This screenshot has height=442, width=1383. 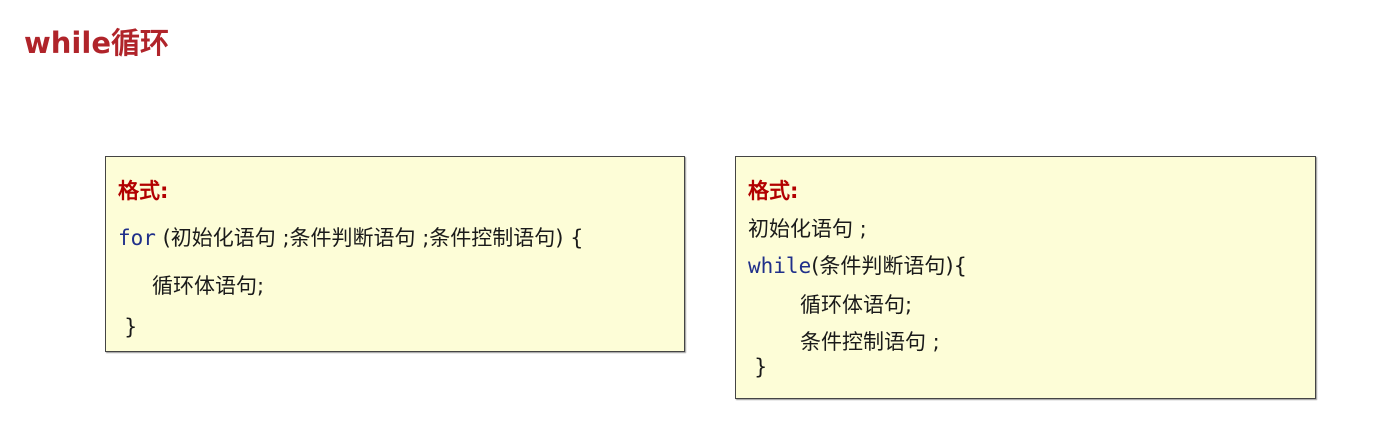 I want to click on while-control-line: 条件控制语句 ;, so click(x=870, y=342).